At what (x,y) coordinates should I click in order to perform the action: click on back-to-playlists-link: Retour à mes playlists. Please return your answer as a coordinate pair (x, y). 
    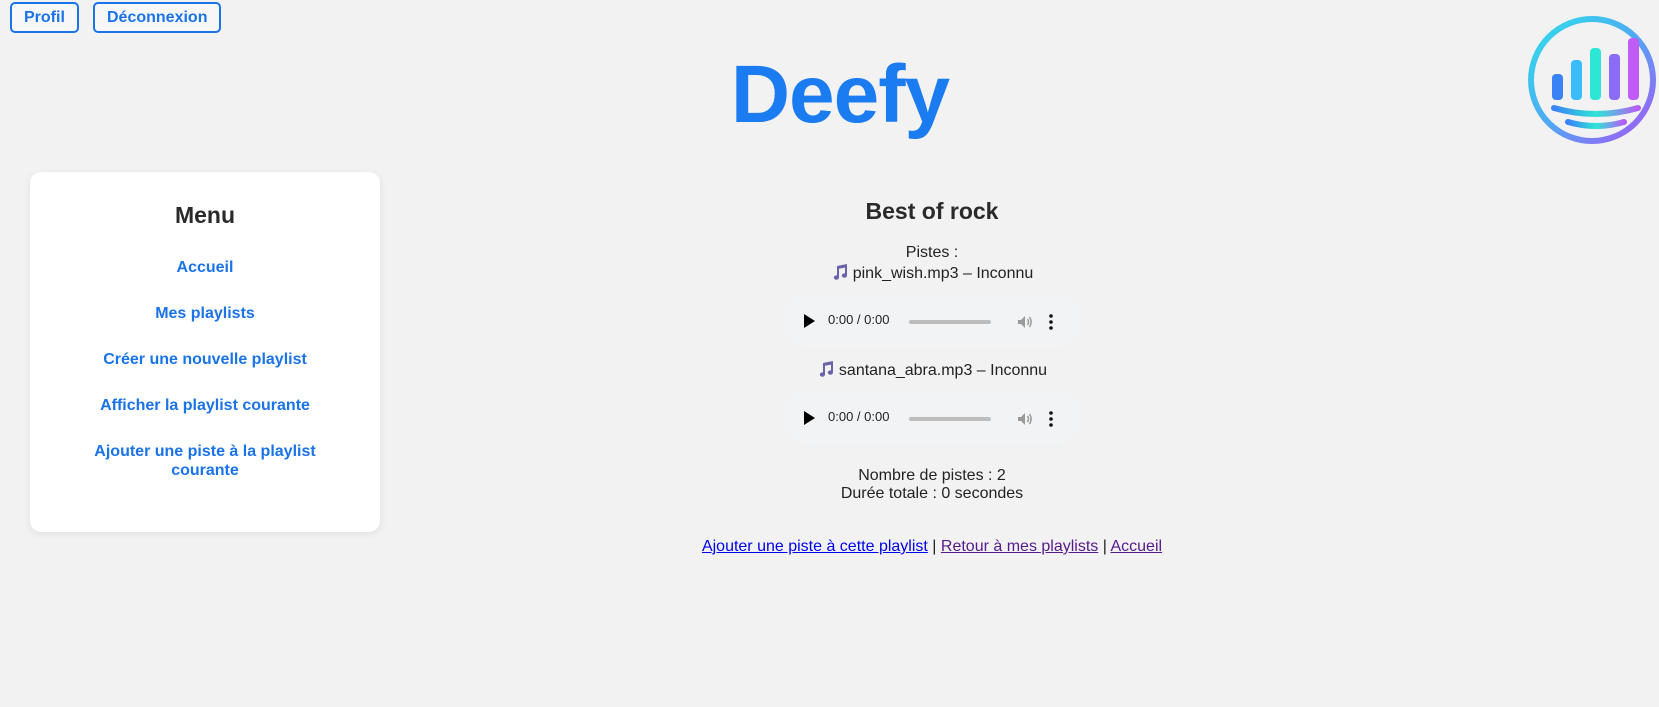
    Looking at the image, I should click on (1019, 546).